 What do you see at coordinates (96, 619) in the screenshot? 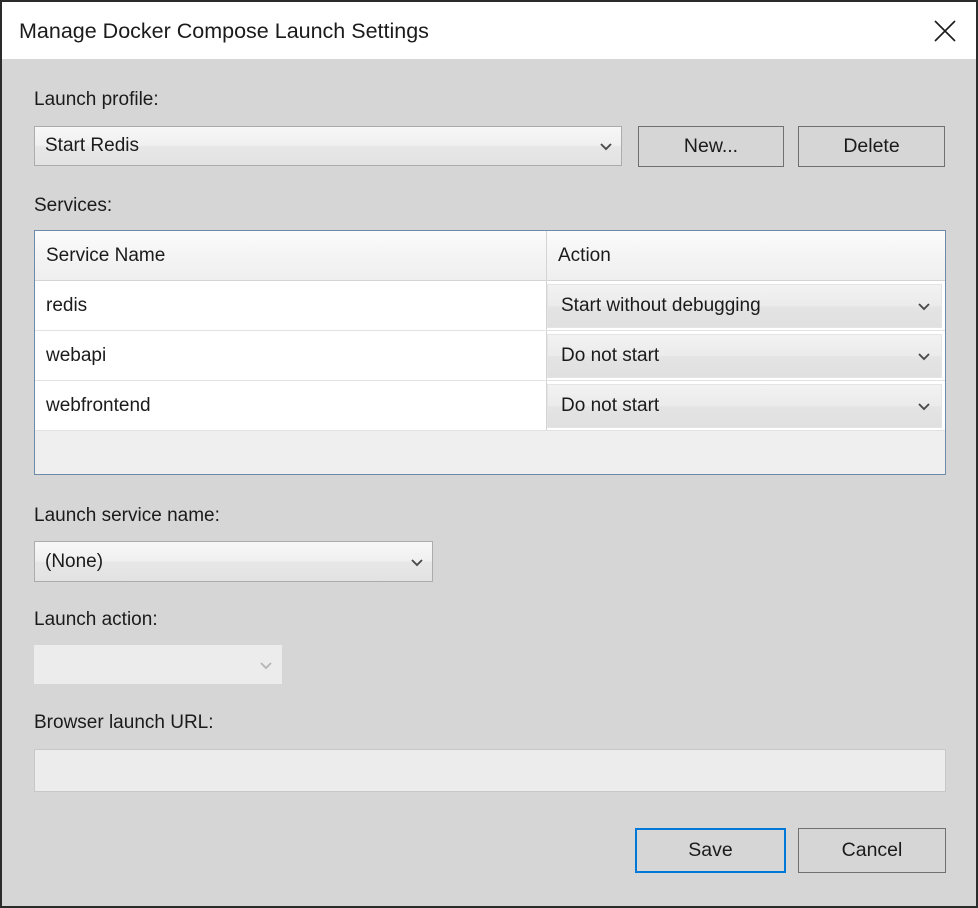
I see `launch-action-label: Launch action:` at bounding box center [96, 619].